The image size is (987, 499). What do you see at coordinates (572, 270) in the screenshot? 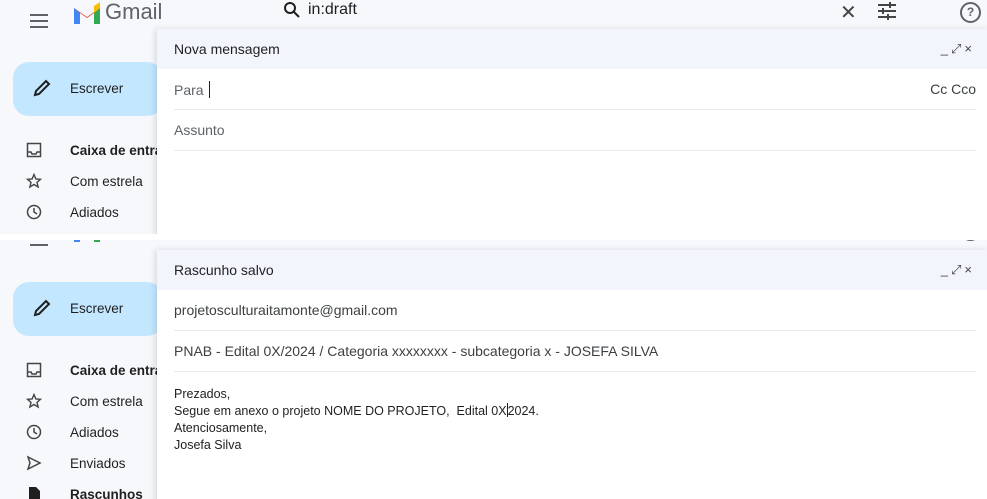
I see `compose-header: Rascunho salvo _⤢×` at bounding box center [572, 270].